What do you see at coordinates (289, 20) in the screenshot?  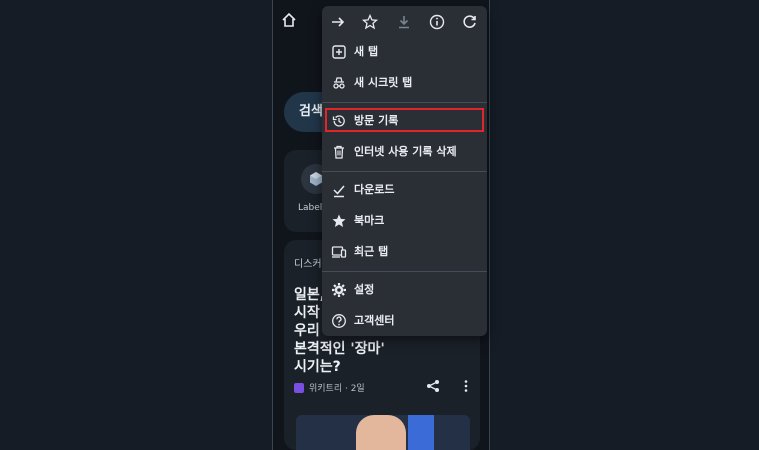 I see `home-icon` at bounding box center [289, 20].